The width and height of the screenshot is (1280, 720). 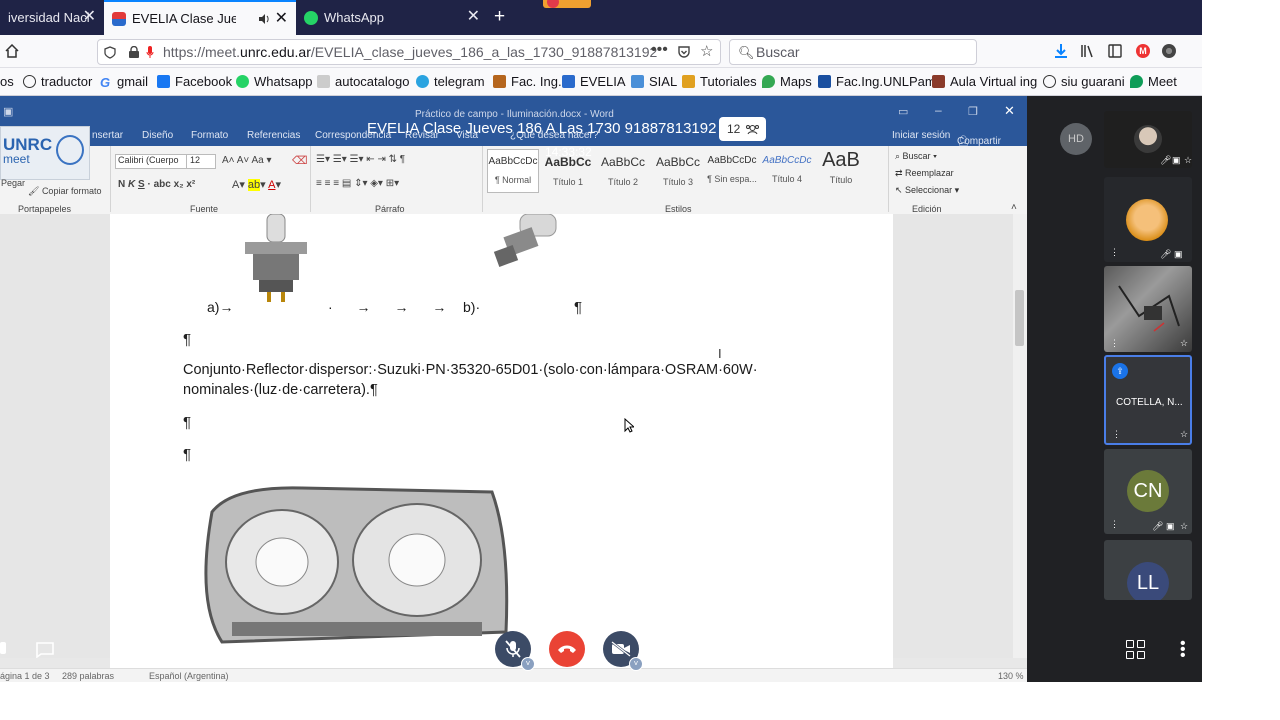 I want to click on menu-diseno: Diseño, so click(x=157, y=135).